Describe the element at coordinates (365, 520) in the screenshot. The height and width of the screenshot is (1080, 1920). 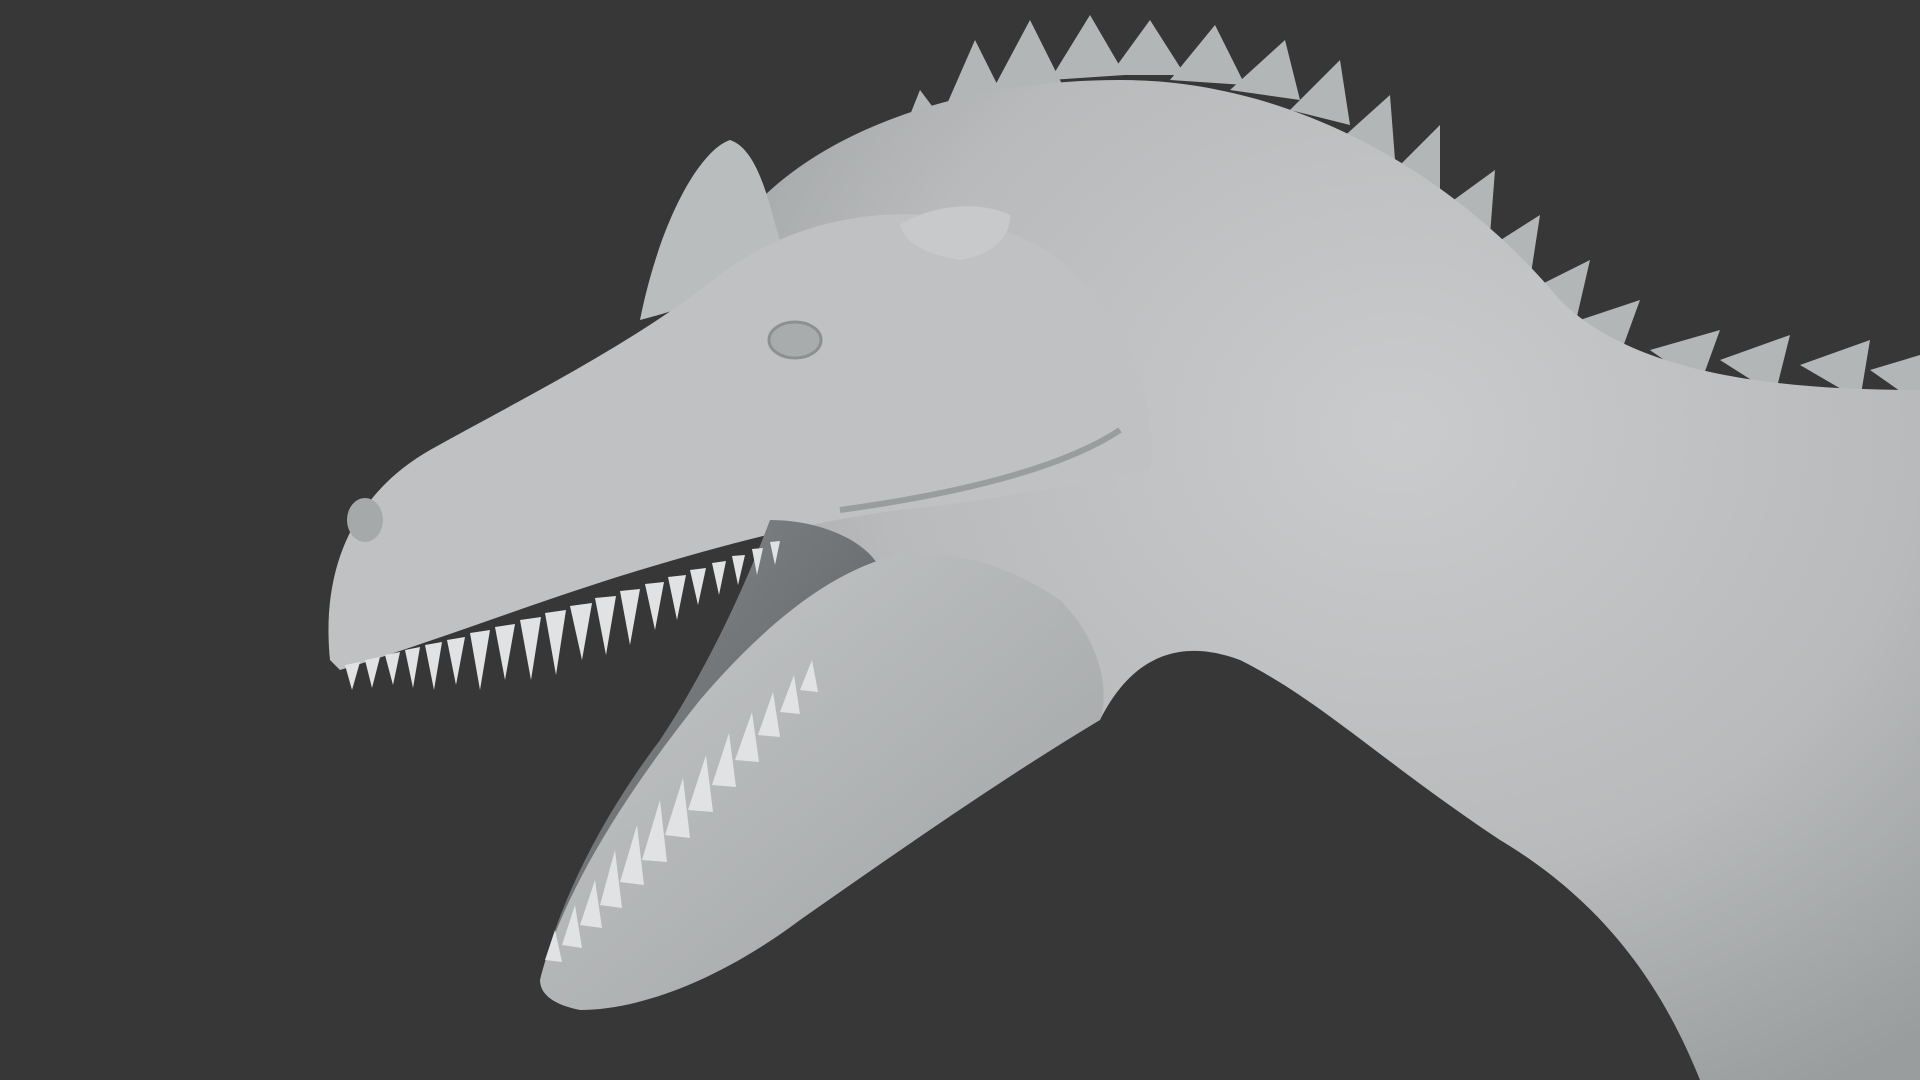
I see `nostril` at that location.